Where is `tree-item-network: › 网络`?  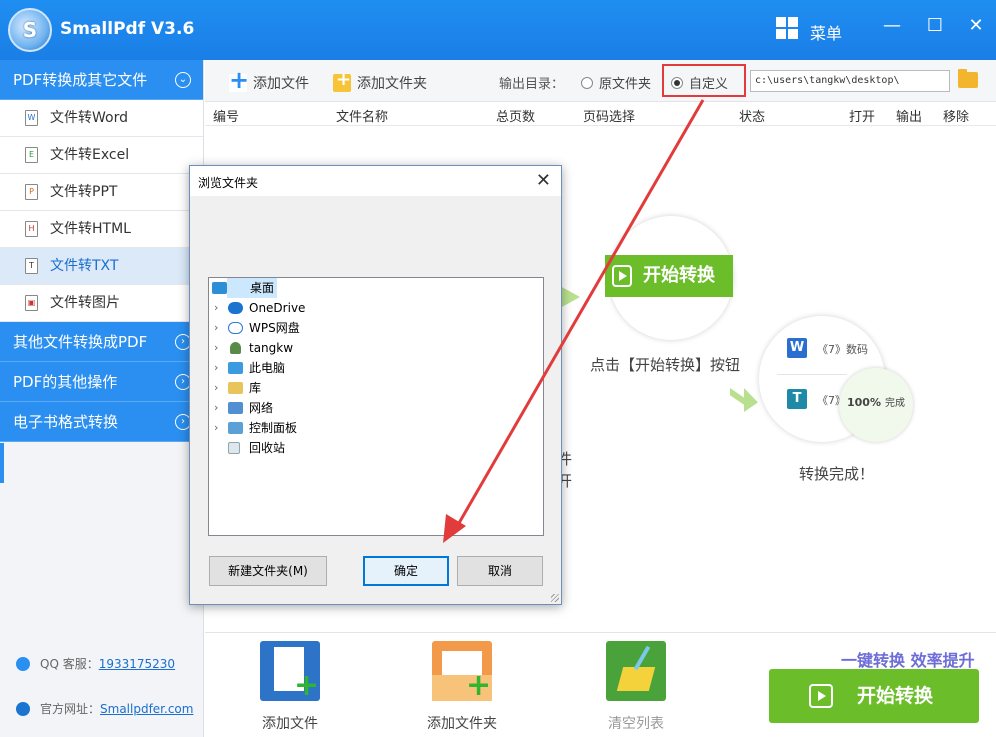 tree-item-network: › 网络 is located at coordinates (376, 408).